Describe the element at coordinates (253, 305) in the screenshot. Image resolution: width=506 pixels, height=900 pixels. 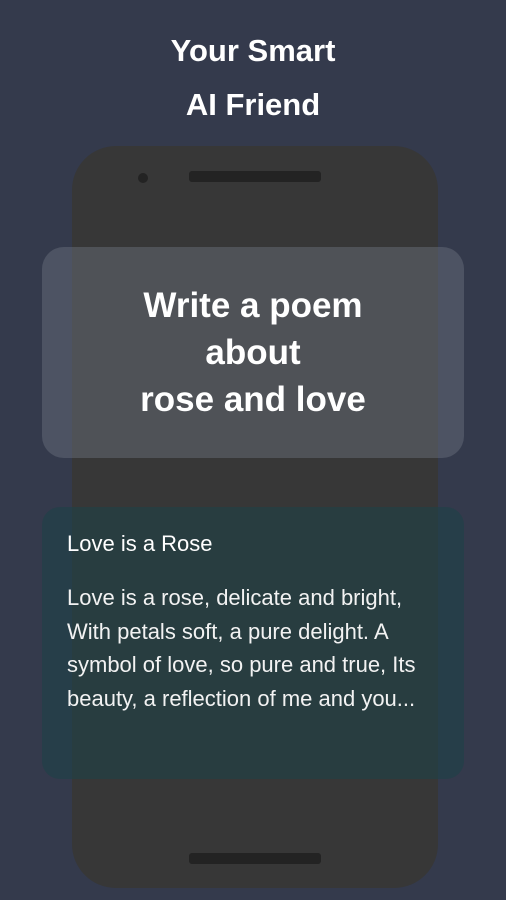
I see `prompt-line-1: Write a poem` at that location.